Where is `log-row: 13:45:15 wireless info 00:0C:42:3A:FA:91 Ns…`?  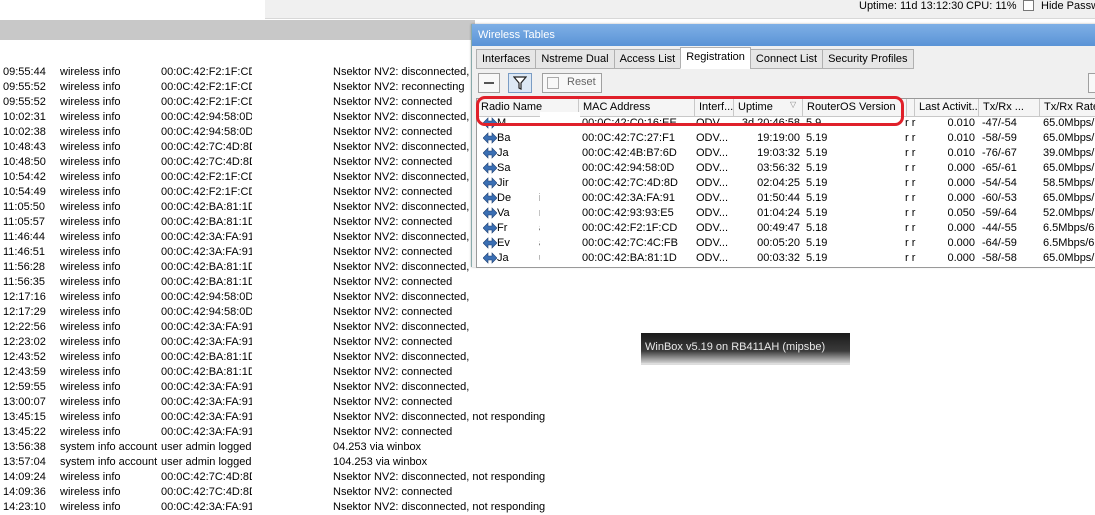
log-row: 13:45:15 wireless info 00:0C:42:3A:FA:91 Ns… is located at coordinates (280, 417).